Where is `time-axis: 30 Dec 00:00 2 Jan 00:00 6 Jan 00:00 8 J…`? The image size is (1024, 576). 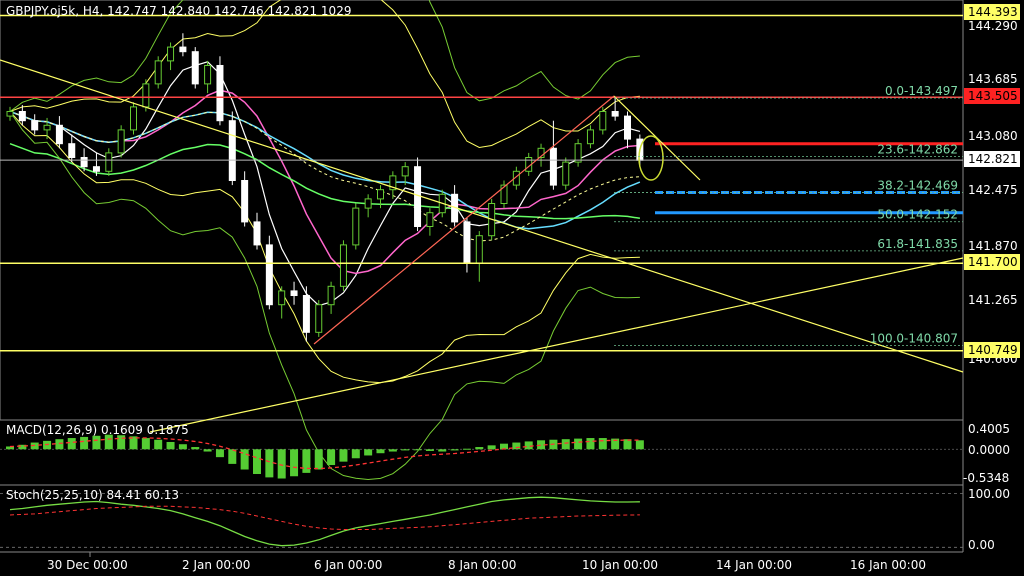 time-axis: 30 Dec 00:00 2 Jan 00:00 6 Jan 00:00 8 J… is located at coordinates (486, 562).